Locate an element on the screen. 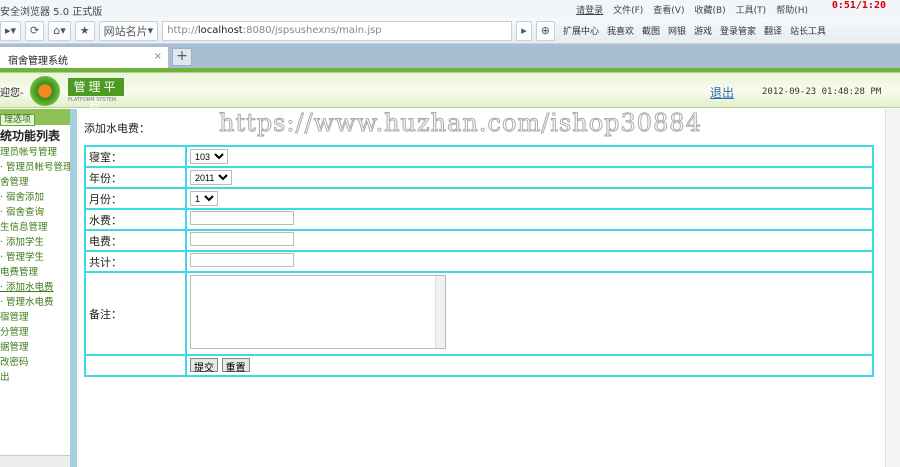 The image size is (900, 467). site-card-label: 网站名片 is located at coordinates (125, 31).